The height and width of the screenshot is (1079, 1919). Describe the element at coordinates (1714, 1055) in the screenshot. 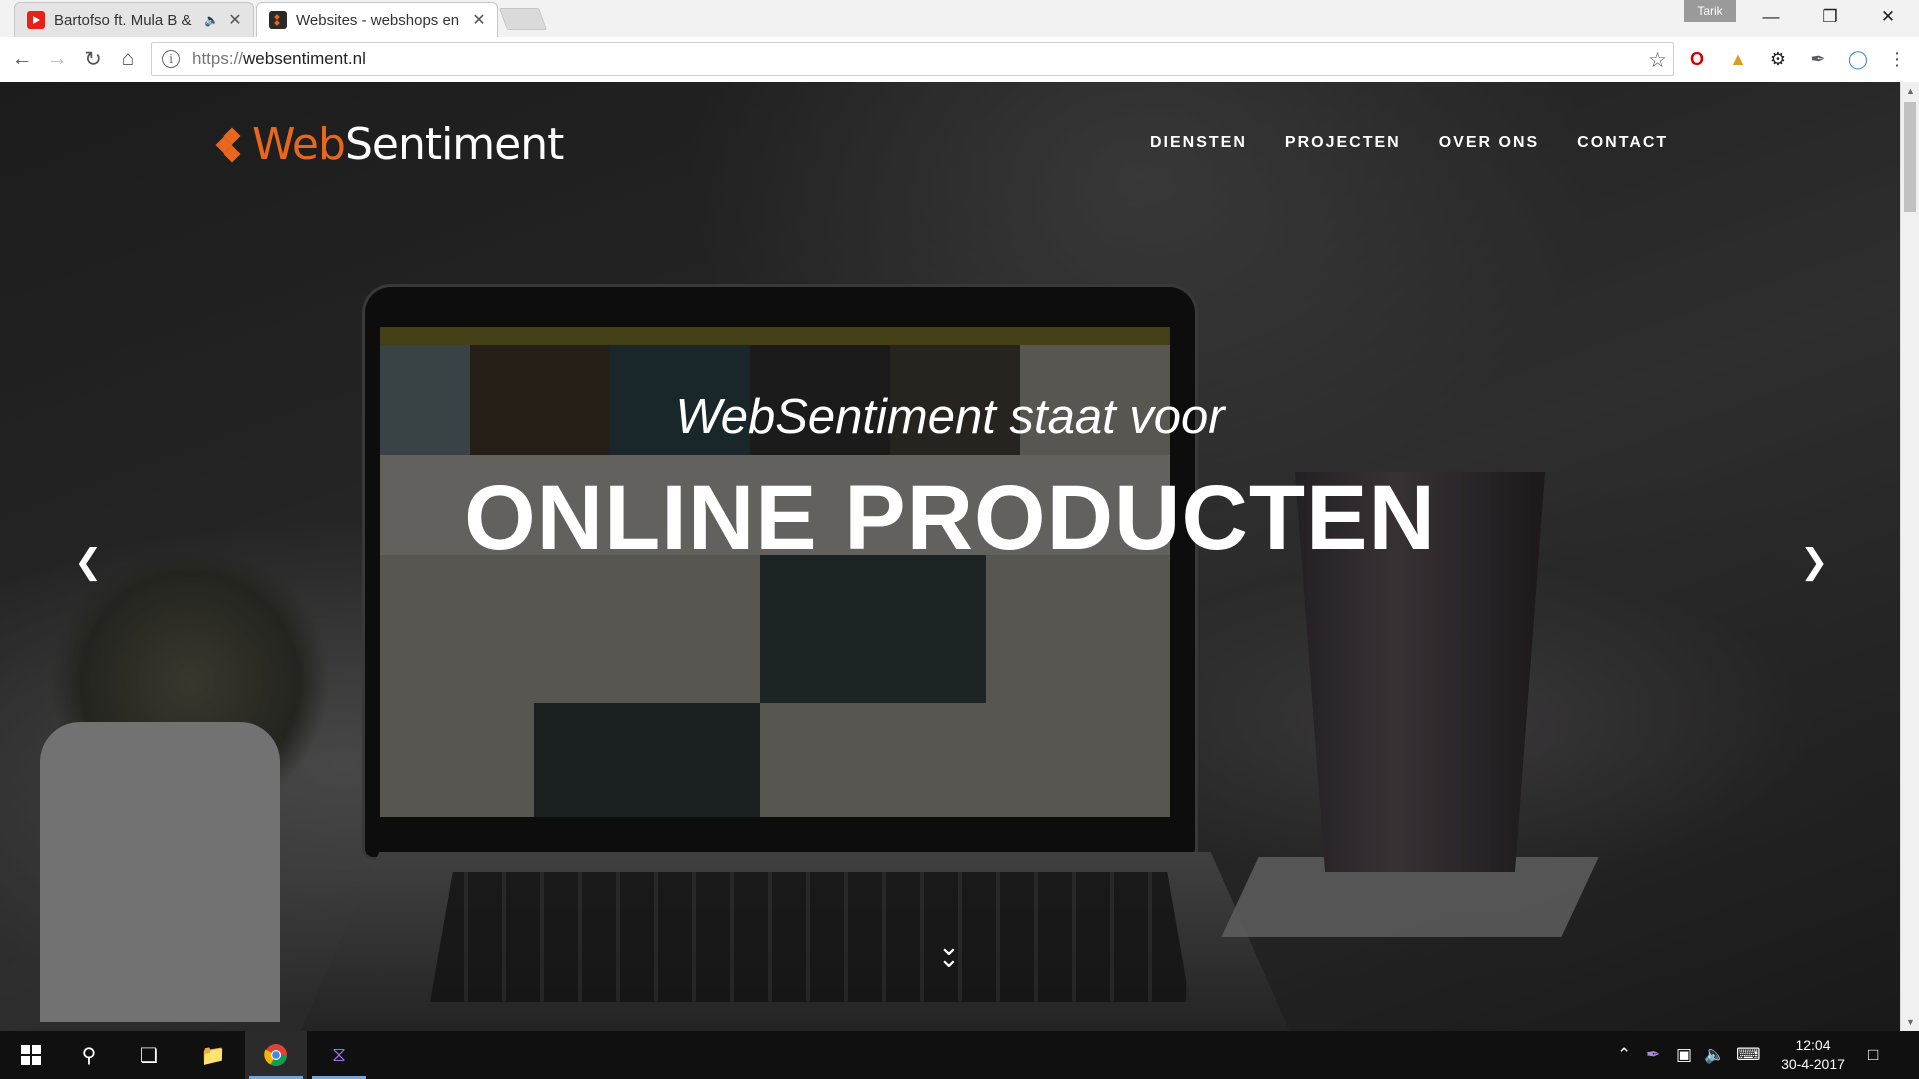

I see `volume-icon: 🔈` at that location.